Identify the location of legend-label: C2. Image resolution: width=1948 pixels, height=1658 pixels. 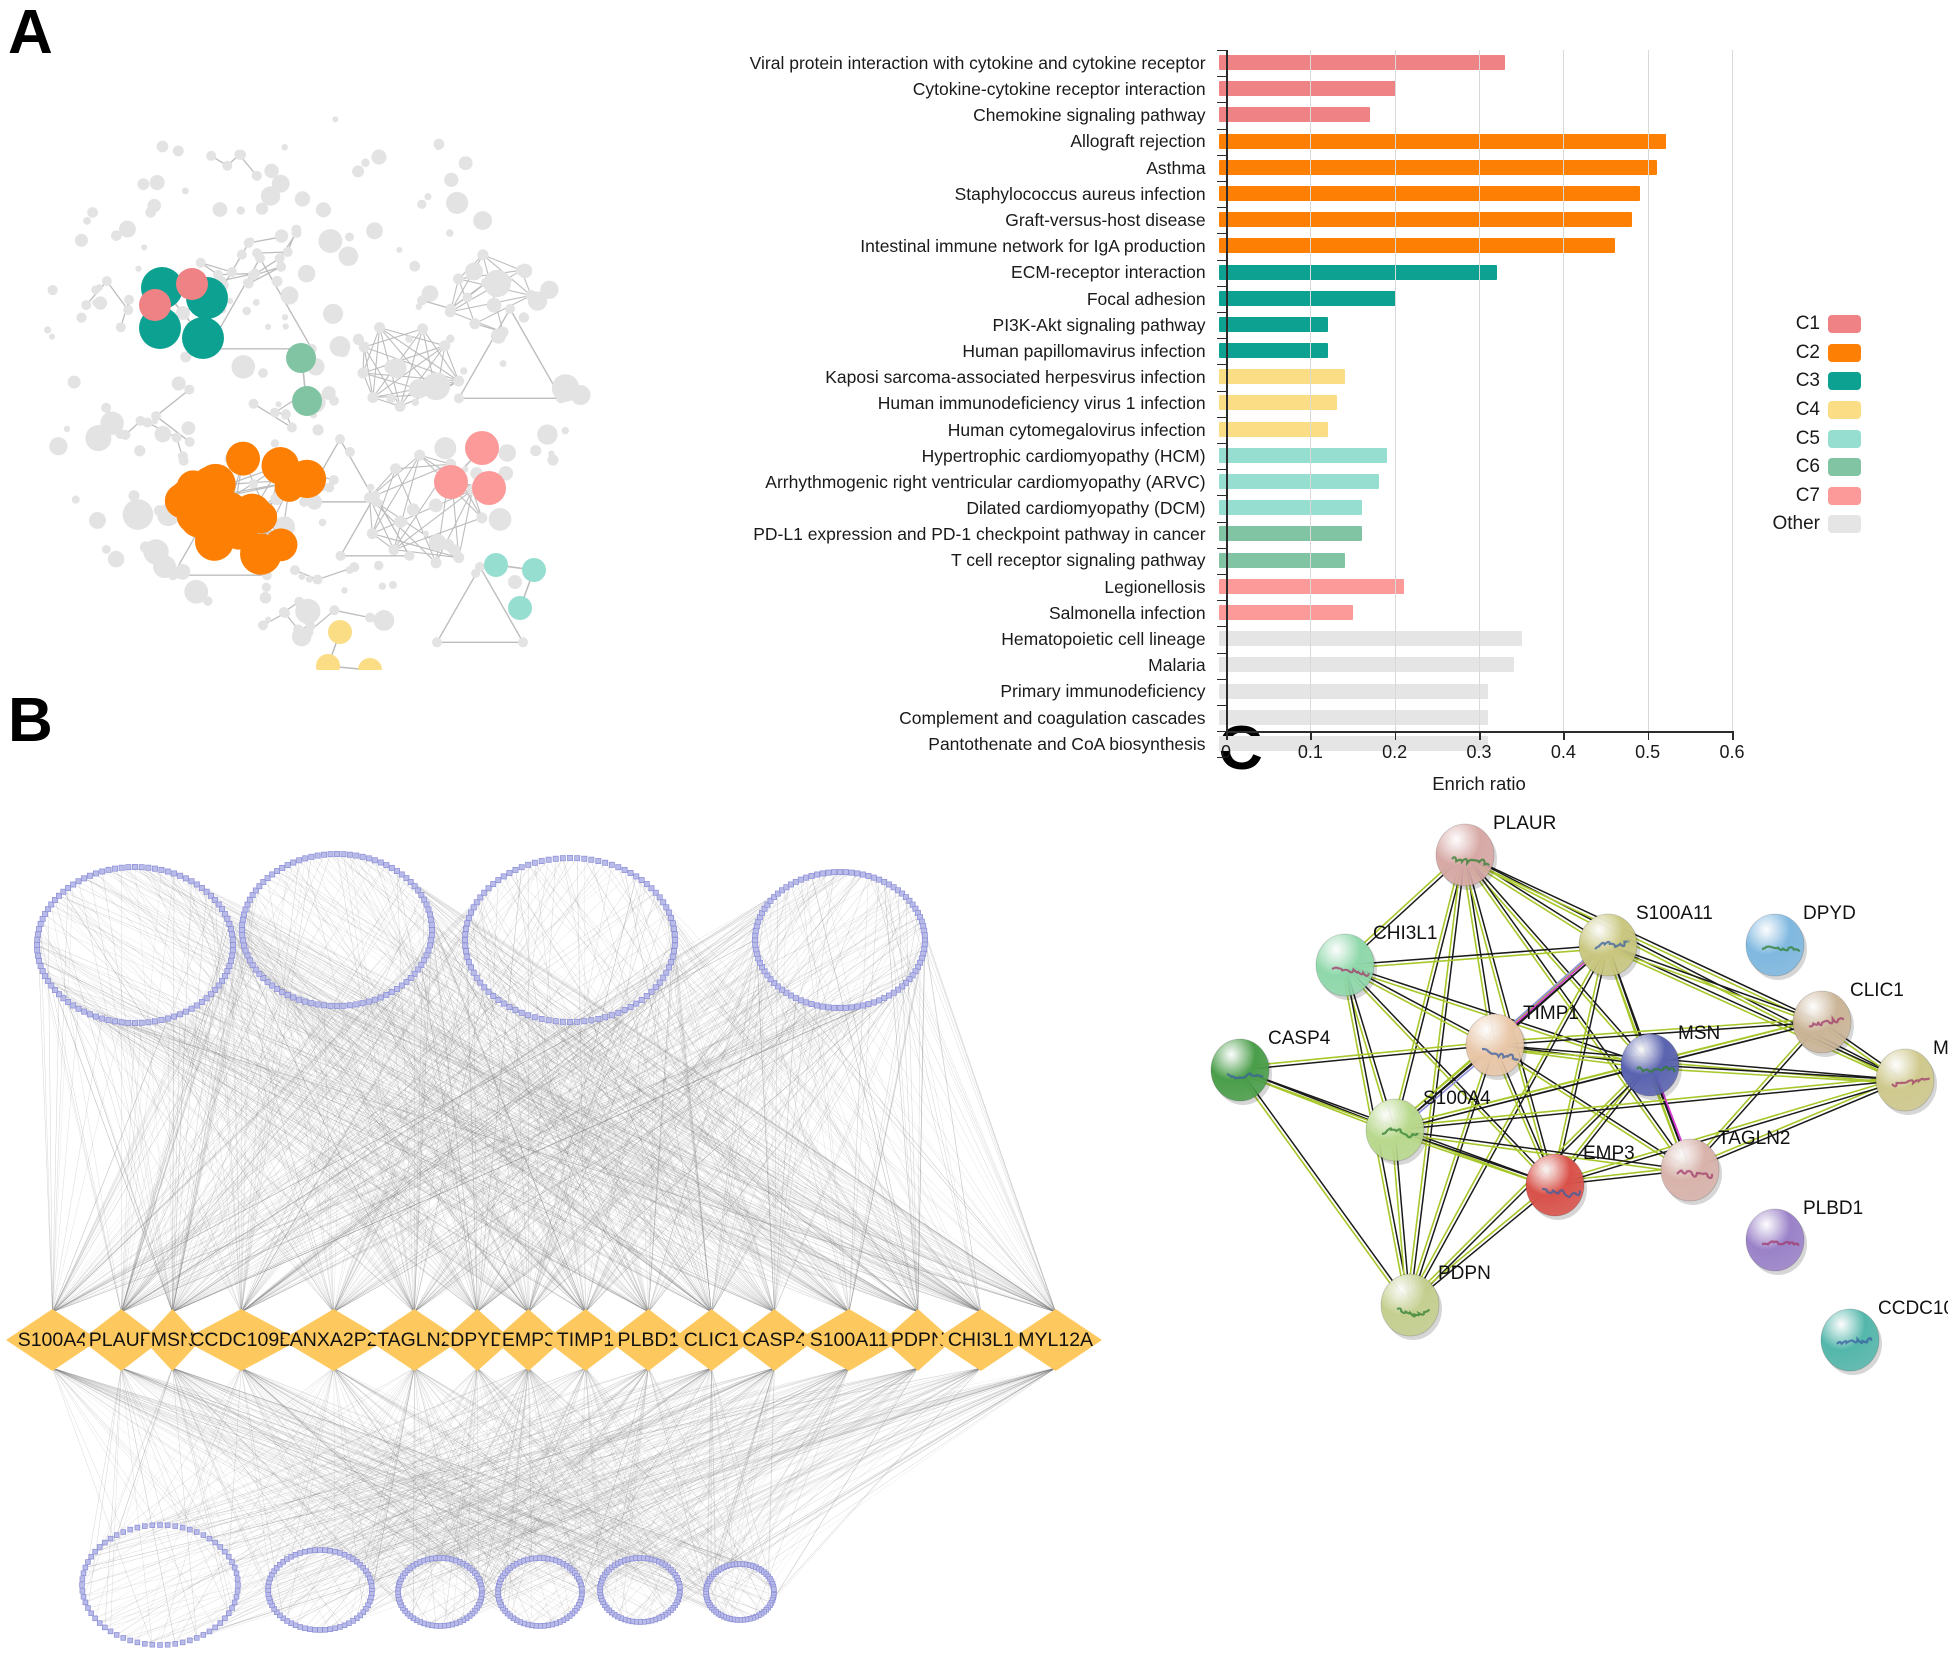
(1807, 352).